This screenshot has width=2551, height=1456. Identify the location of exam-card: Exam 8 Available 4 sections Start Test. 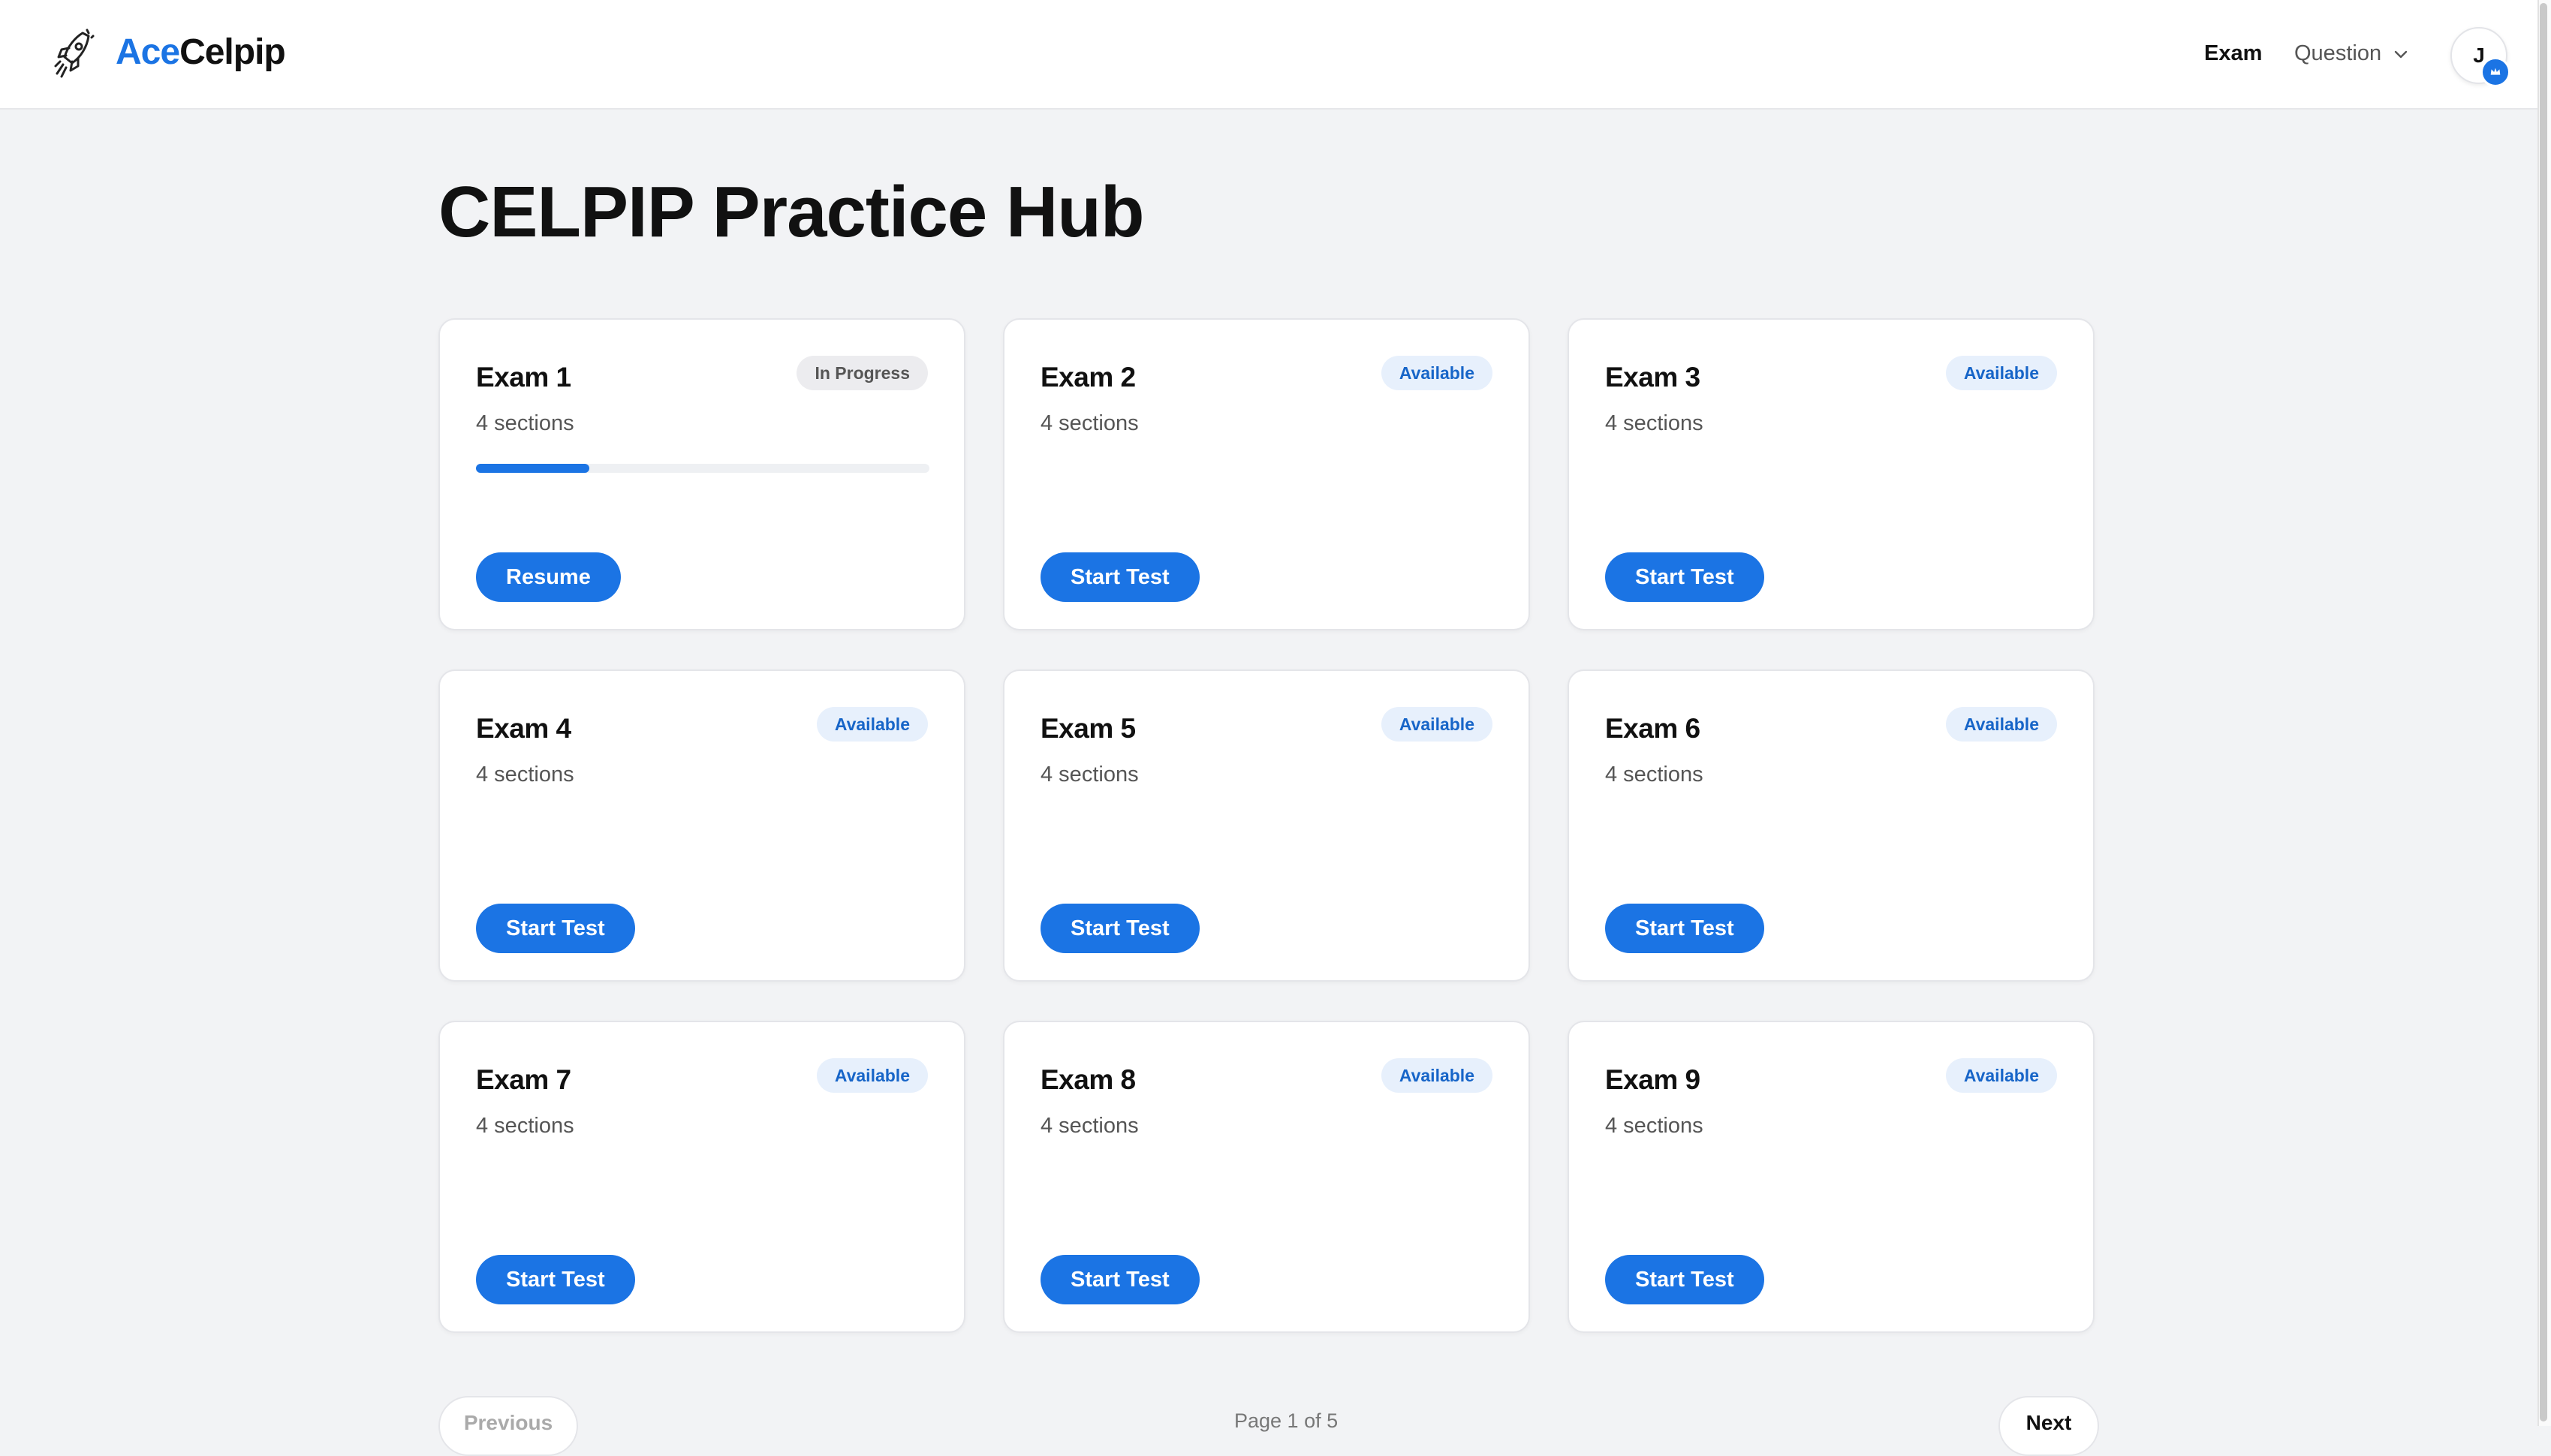
(1266, 1177).